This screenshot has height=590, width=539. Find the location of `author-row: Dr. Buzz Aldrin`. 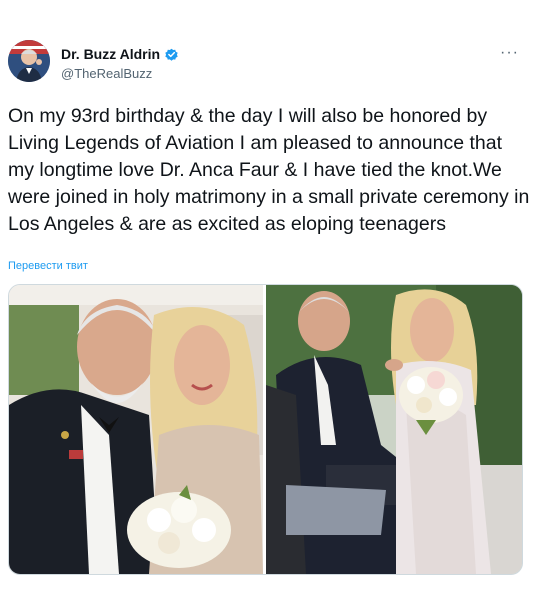

author-row: Dr. Buzz Aldrin is located at coordinates (120, 54).